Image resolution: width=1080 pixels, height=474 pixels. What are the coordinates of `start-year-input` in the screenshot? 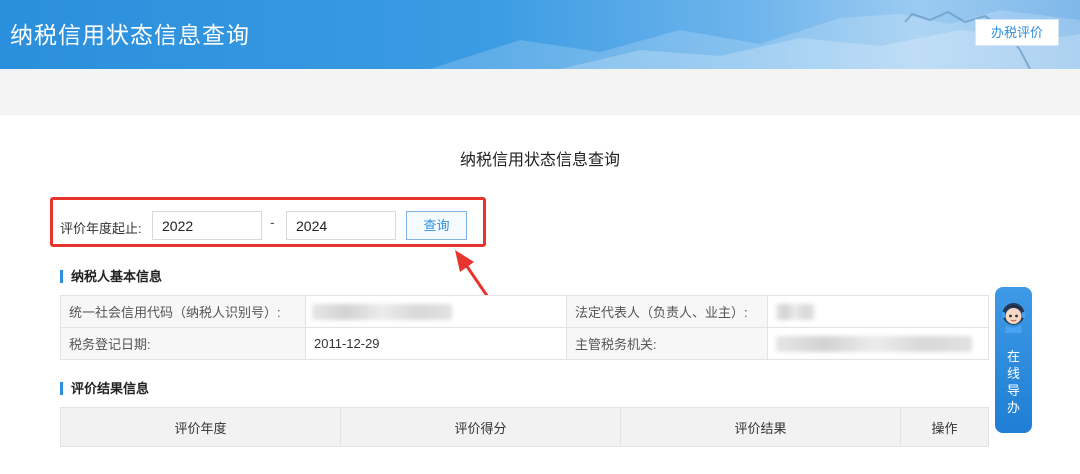 It's located at (207, 225).